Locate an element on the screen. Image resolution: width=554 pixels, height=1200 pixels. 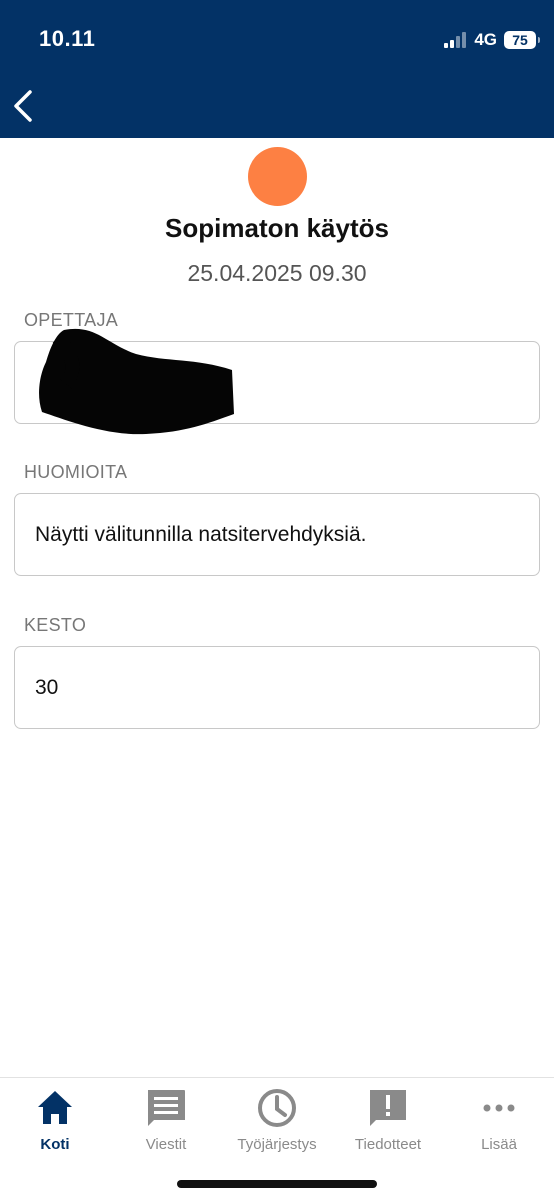
redaction-scribble is located at coordinates (137, 381).